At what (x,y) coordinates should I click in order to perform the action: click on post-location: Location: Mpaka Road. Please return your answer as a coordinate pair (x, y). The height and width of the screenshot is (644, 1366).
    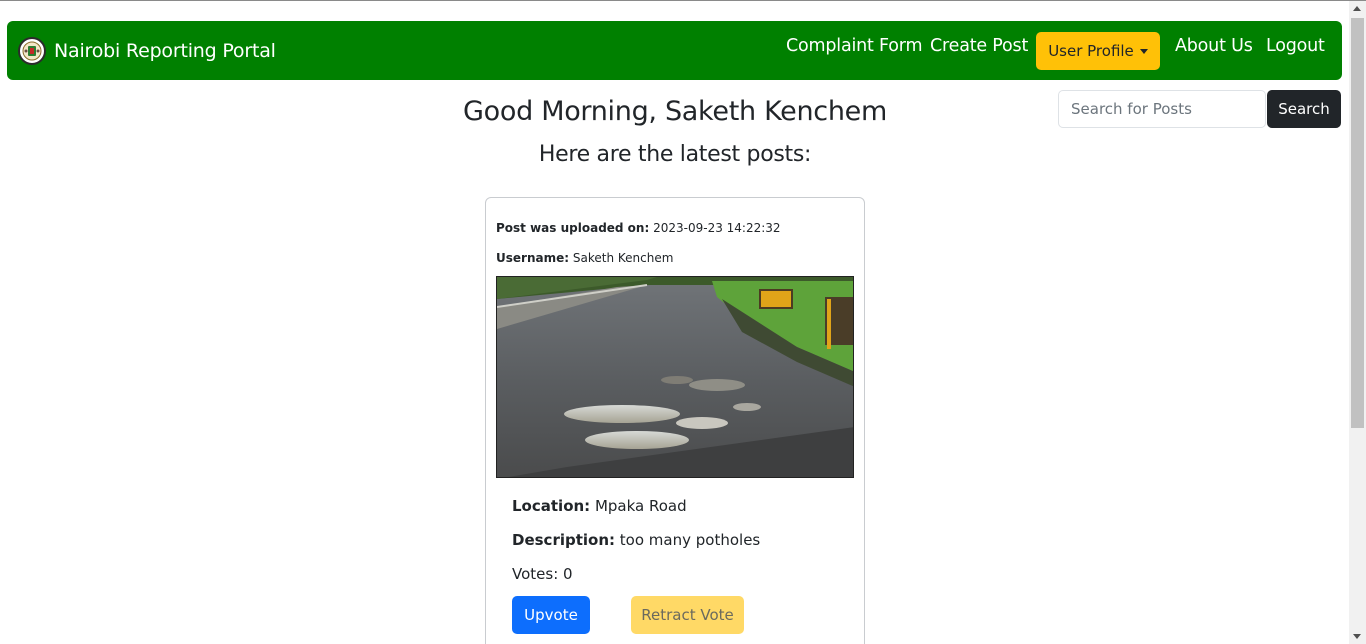
    Looking at the image, I should click on (599, 506).